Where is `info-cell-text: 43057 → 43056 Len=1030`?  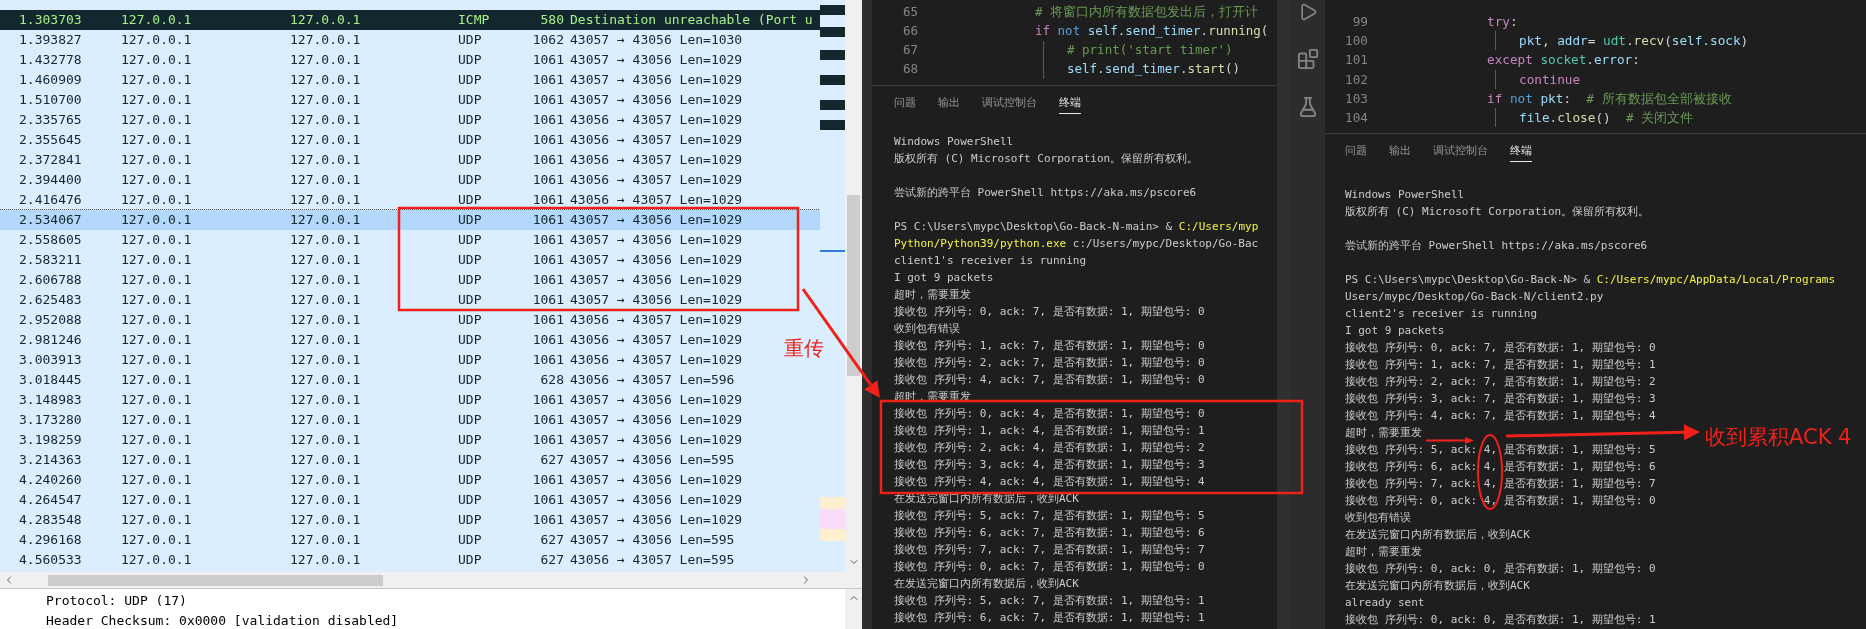
info-cell-text: 43057 → 43056 Len=1030 is located at coordinates (656, 40).